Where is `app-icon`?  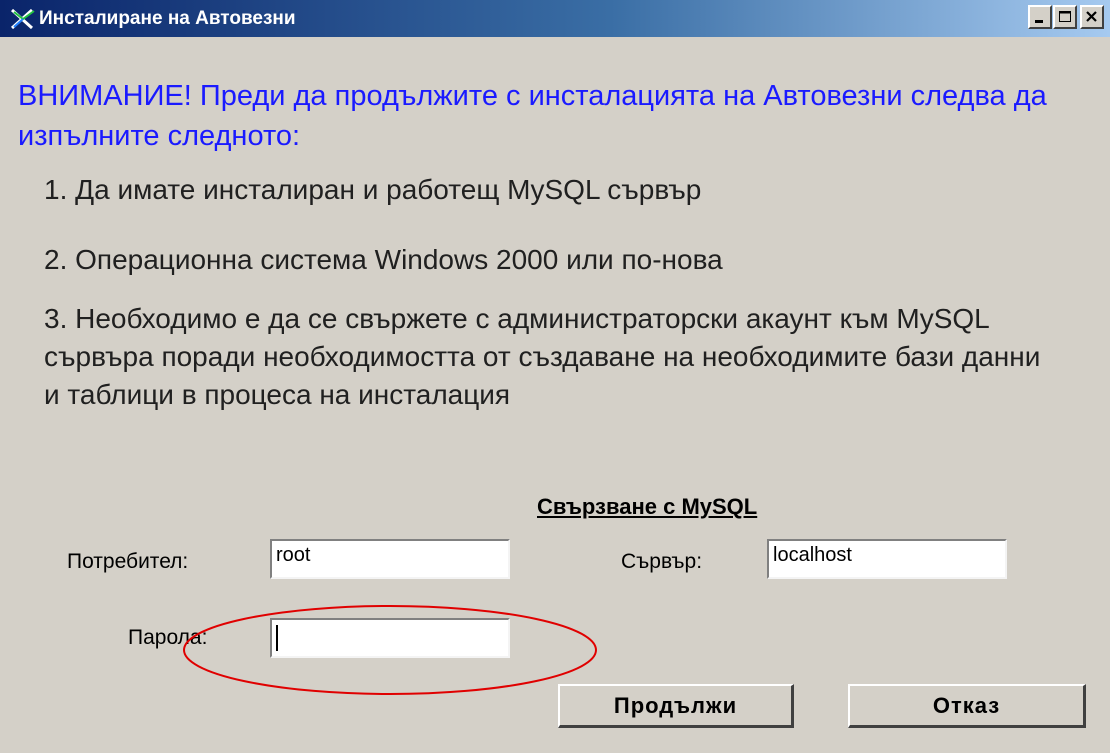 app-icon is located at coordinates (22, 19).